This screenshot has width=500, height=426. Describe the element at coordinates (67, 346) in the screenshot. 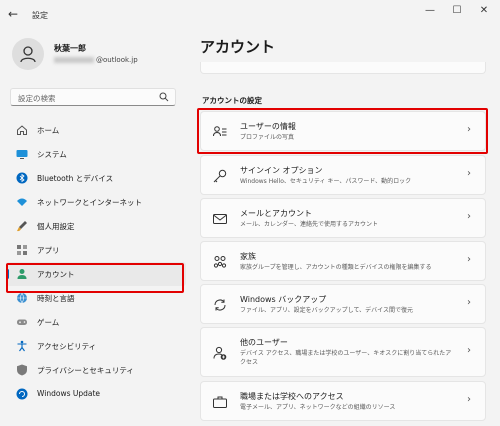

I see `sidebar-item-label: アクセシビリティ` at that location.